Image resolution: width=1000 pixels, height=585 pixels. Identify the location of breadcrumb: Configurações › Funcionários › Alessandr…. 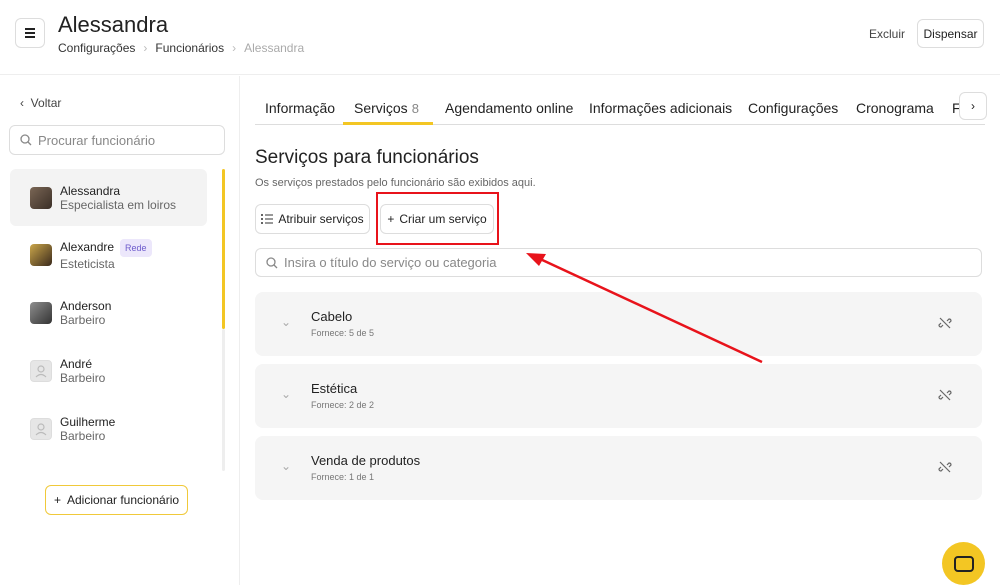
(181, 48).